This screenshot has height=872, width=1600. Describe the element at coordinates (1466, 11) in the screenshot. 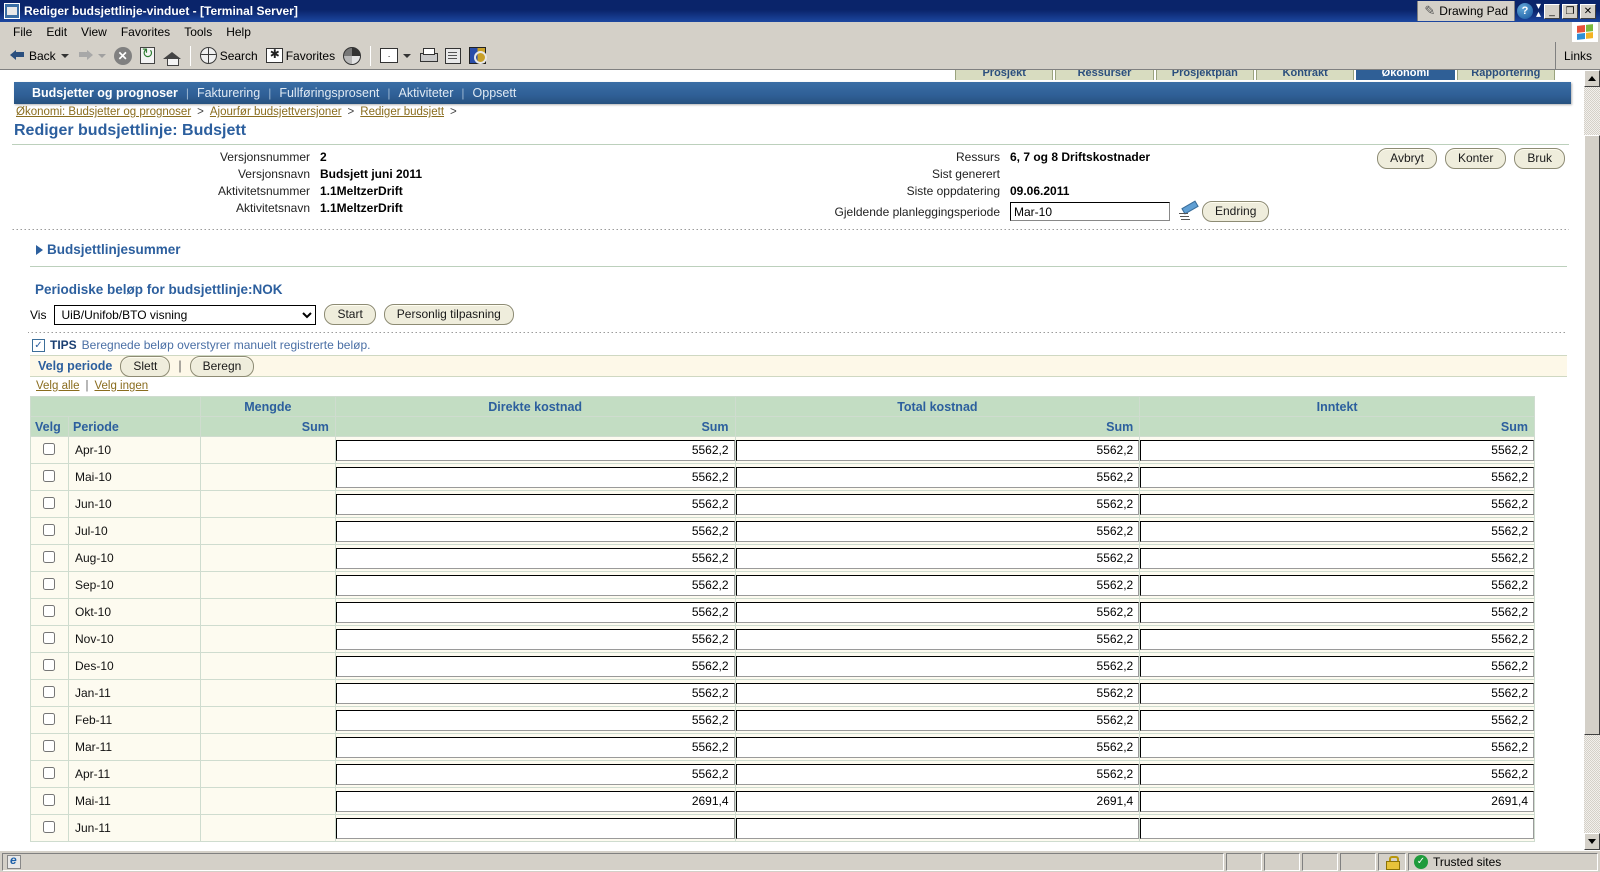

I see `drawing-pad-button: ✎ Drawing Pad` at that location.